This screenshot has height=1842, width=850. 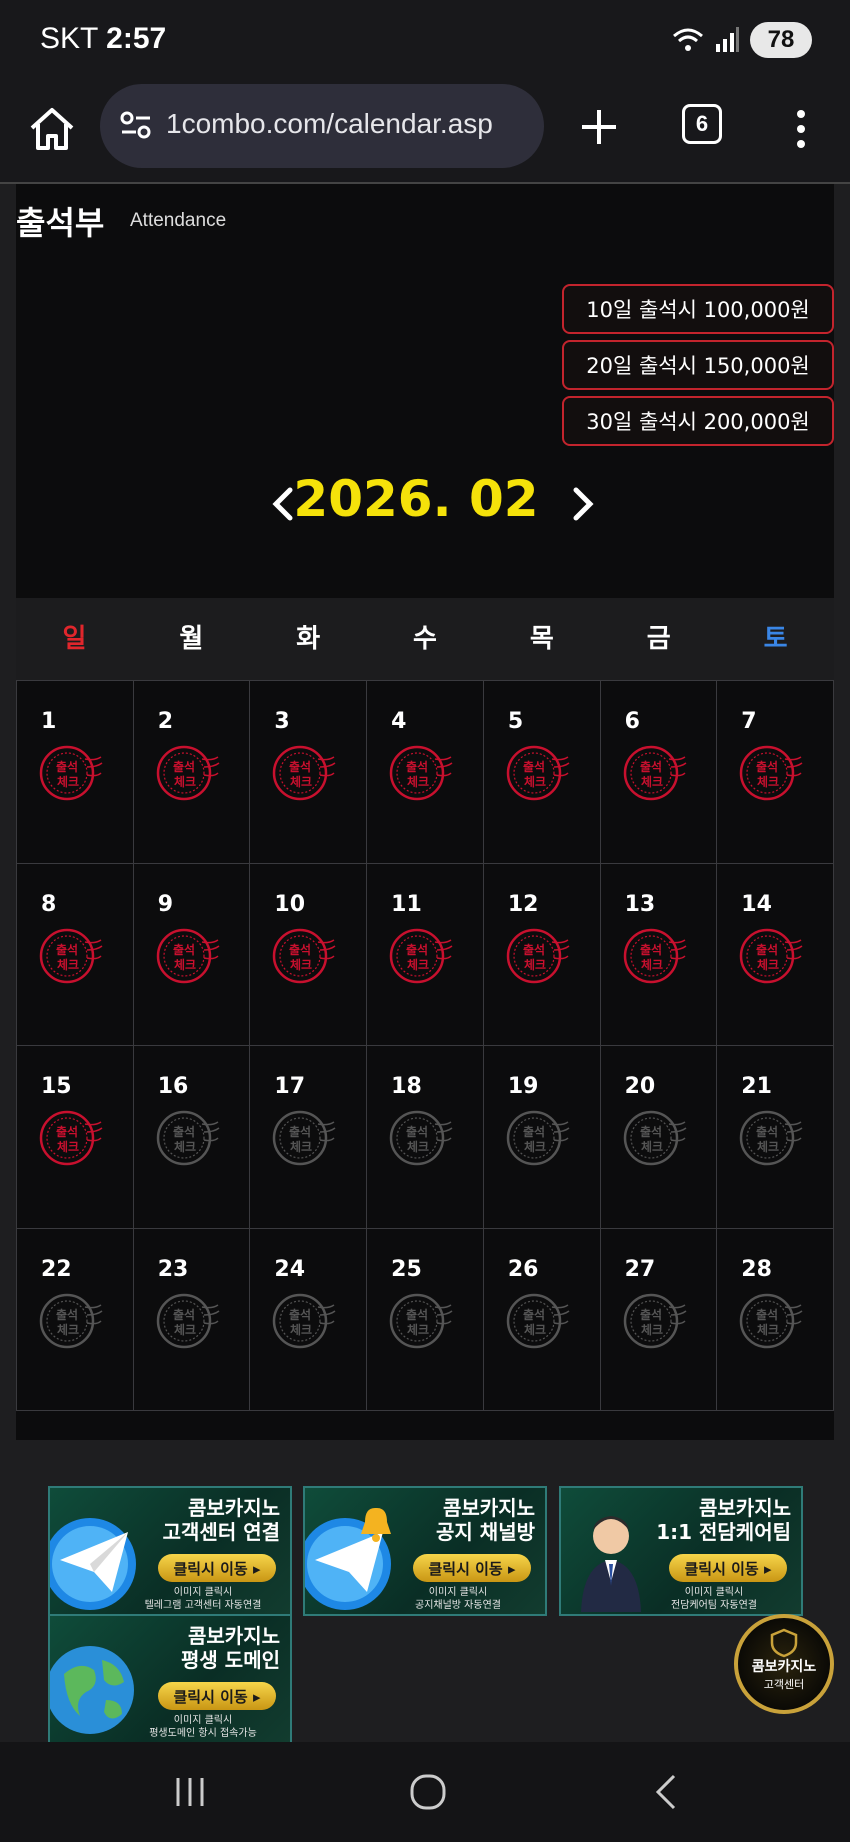 I want to click on day-number: 27, so click(x=640, y=1269).